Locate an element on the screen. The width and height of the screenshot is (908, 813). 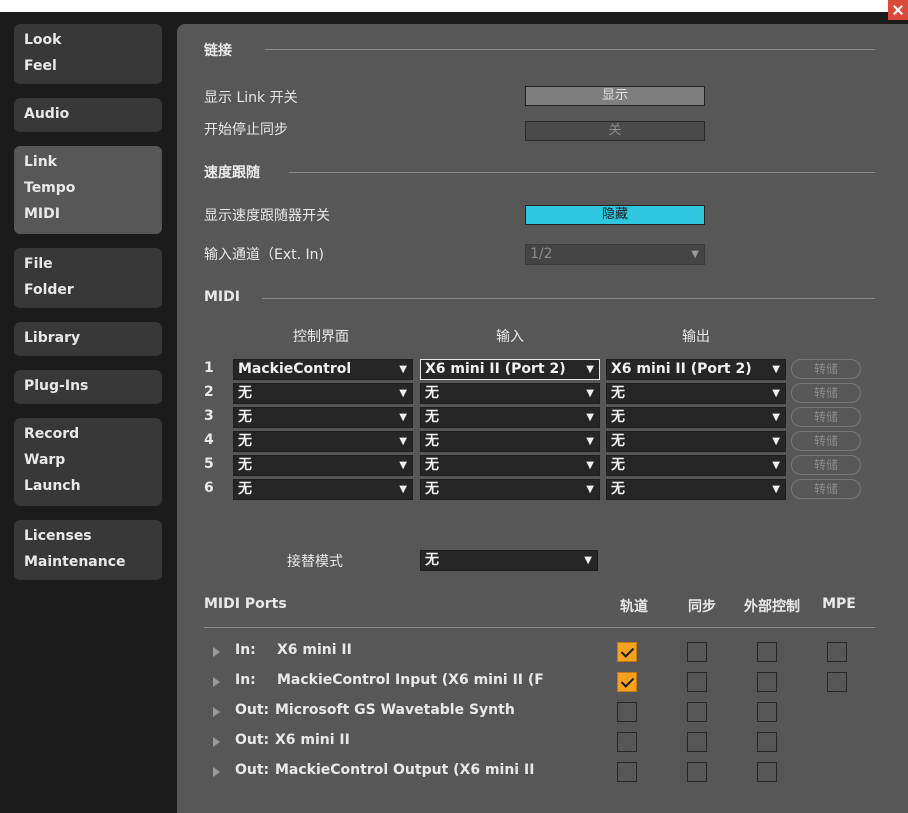
column-header-sync: 同步 is located at coordinates (702, 607).